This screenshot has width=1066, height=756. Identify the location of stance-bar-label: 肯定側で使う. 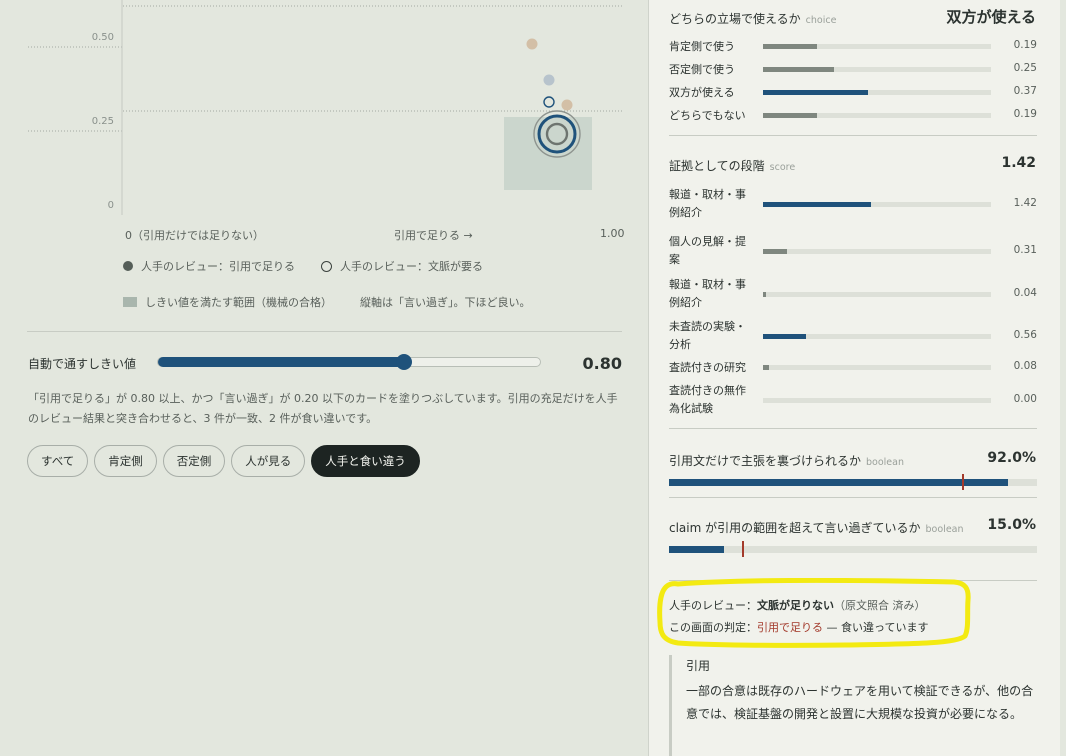
(702, 46).